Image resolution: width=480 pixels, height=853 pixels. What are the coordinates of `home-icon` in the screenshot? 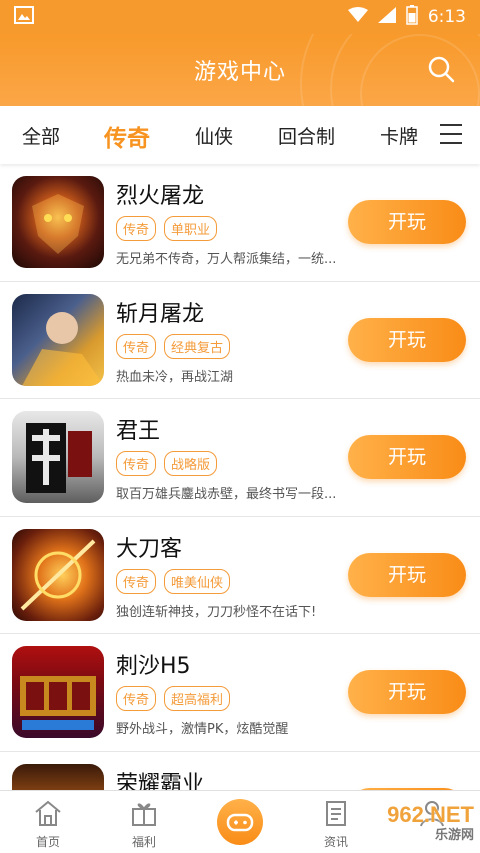 It's located at (48, 813).